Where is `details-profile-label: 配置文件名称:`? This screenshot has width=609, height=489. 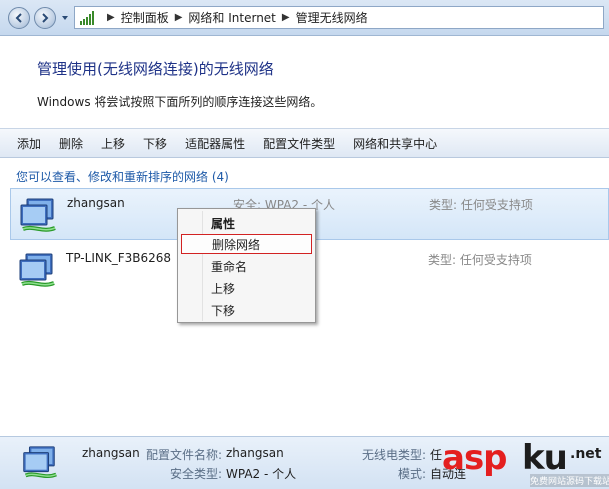 details-profile-label: 配置文件名称: is located at coordinates (184, 455).